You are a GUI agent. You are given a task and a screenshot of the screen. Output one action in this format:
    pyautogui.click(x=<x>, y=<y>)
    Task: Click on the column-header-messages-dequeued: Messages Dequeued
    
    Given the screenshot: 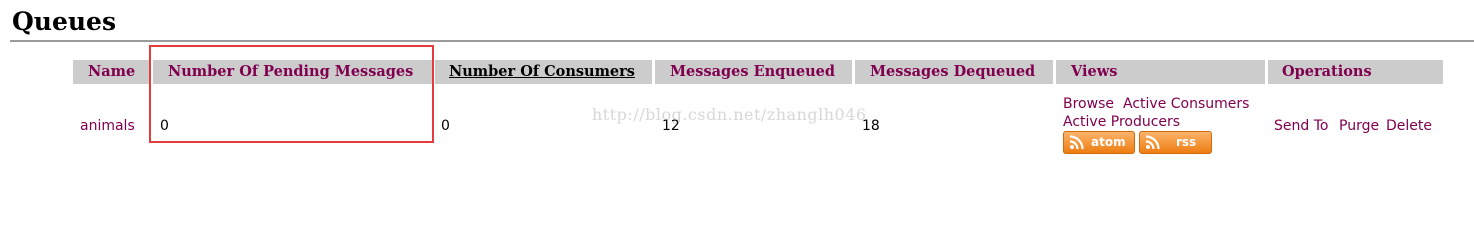 What is the action you would take?
    pyautogui.click(x=954, y=72)
    